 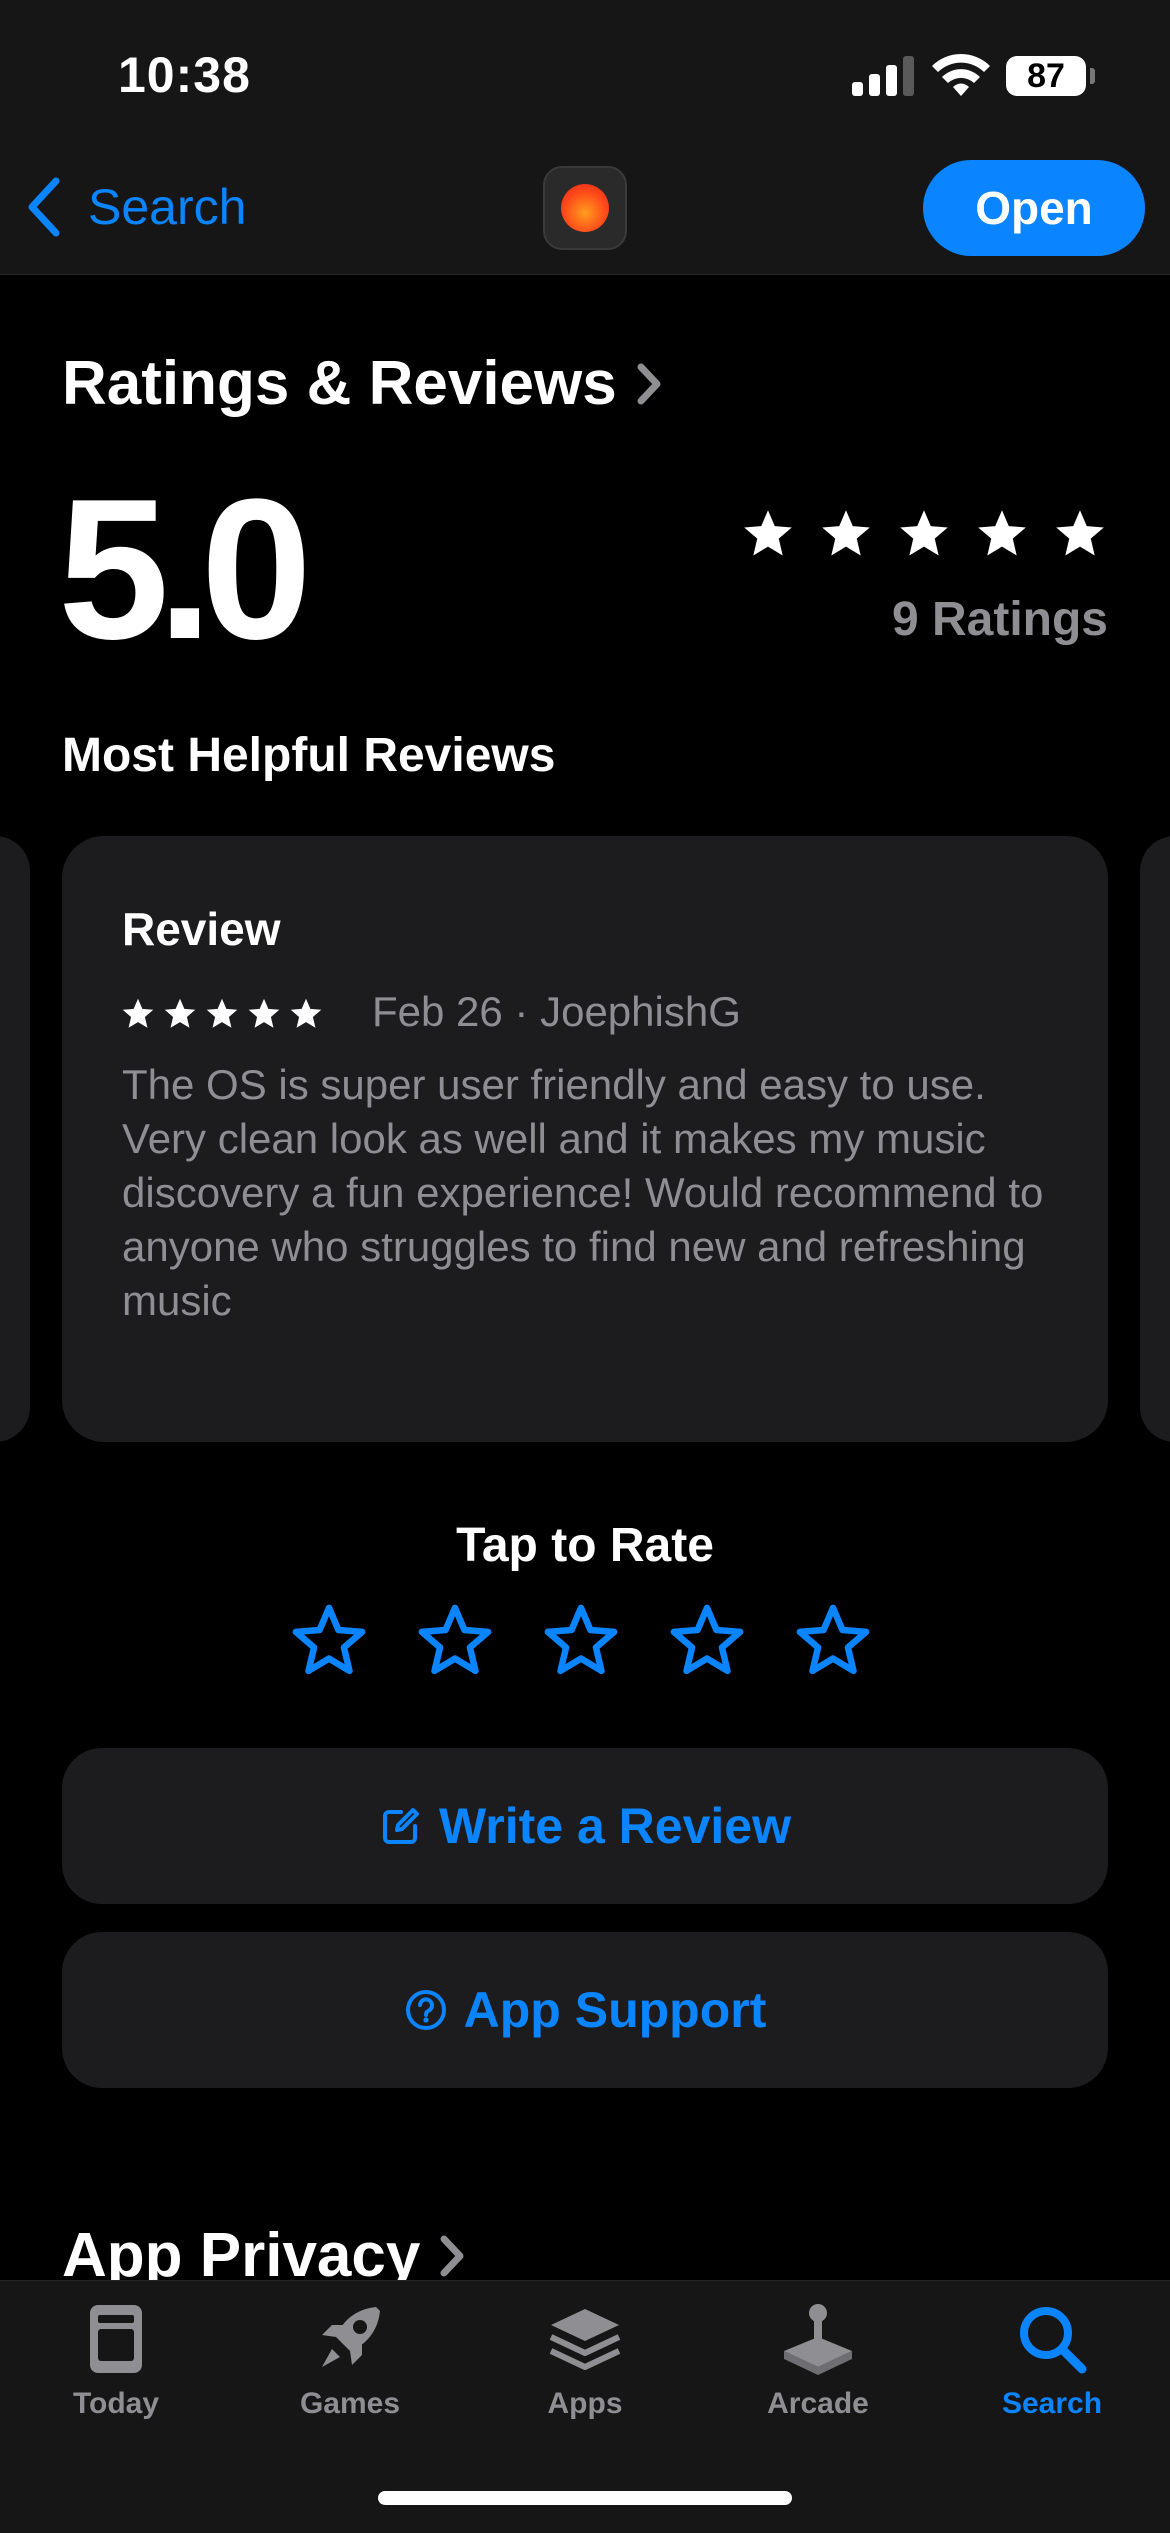 I want to click on previous-review-card, so click(x=15, y=1139).